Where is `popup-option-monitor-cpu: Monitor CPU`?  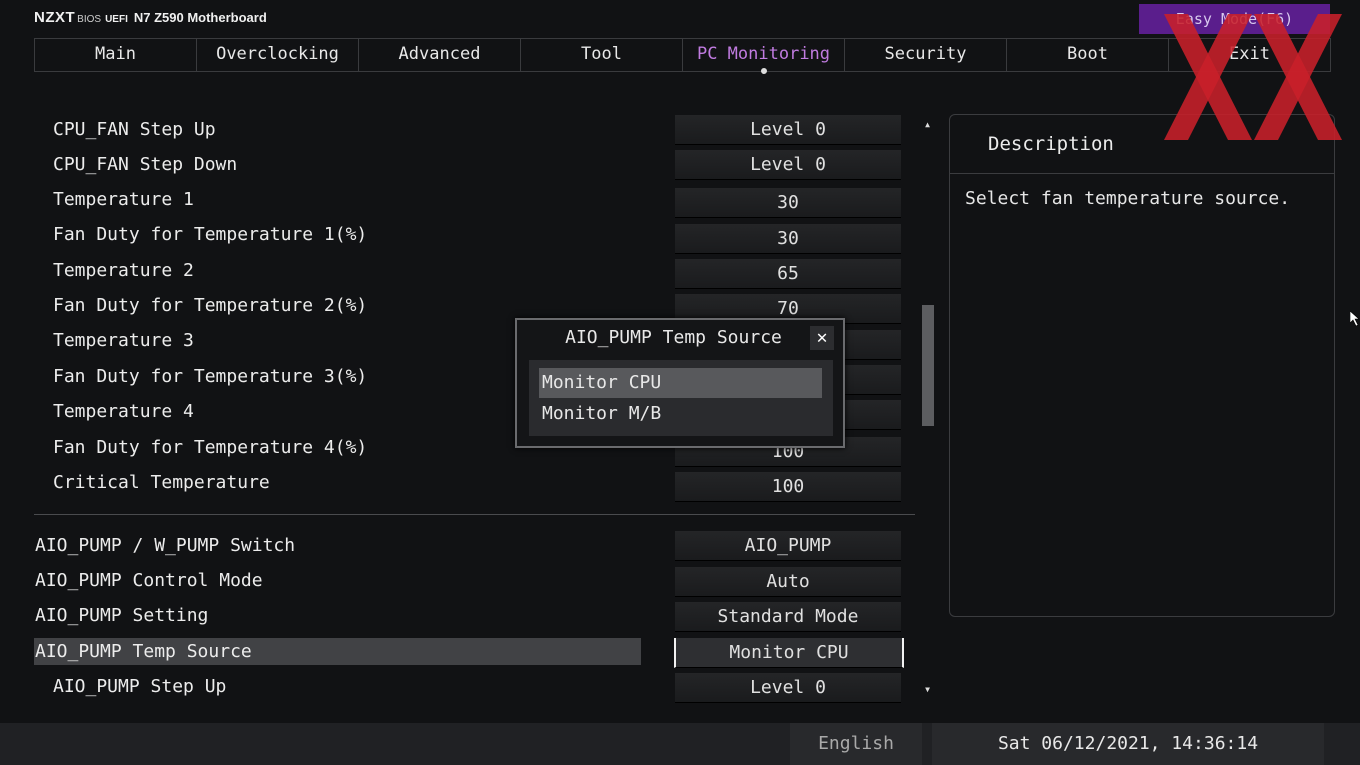
popup-option-monitor-cpu: Monitor CPU is located at coordinates (680, 383).